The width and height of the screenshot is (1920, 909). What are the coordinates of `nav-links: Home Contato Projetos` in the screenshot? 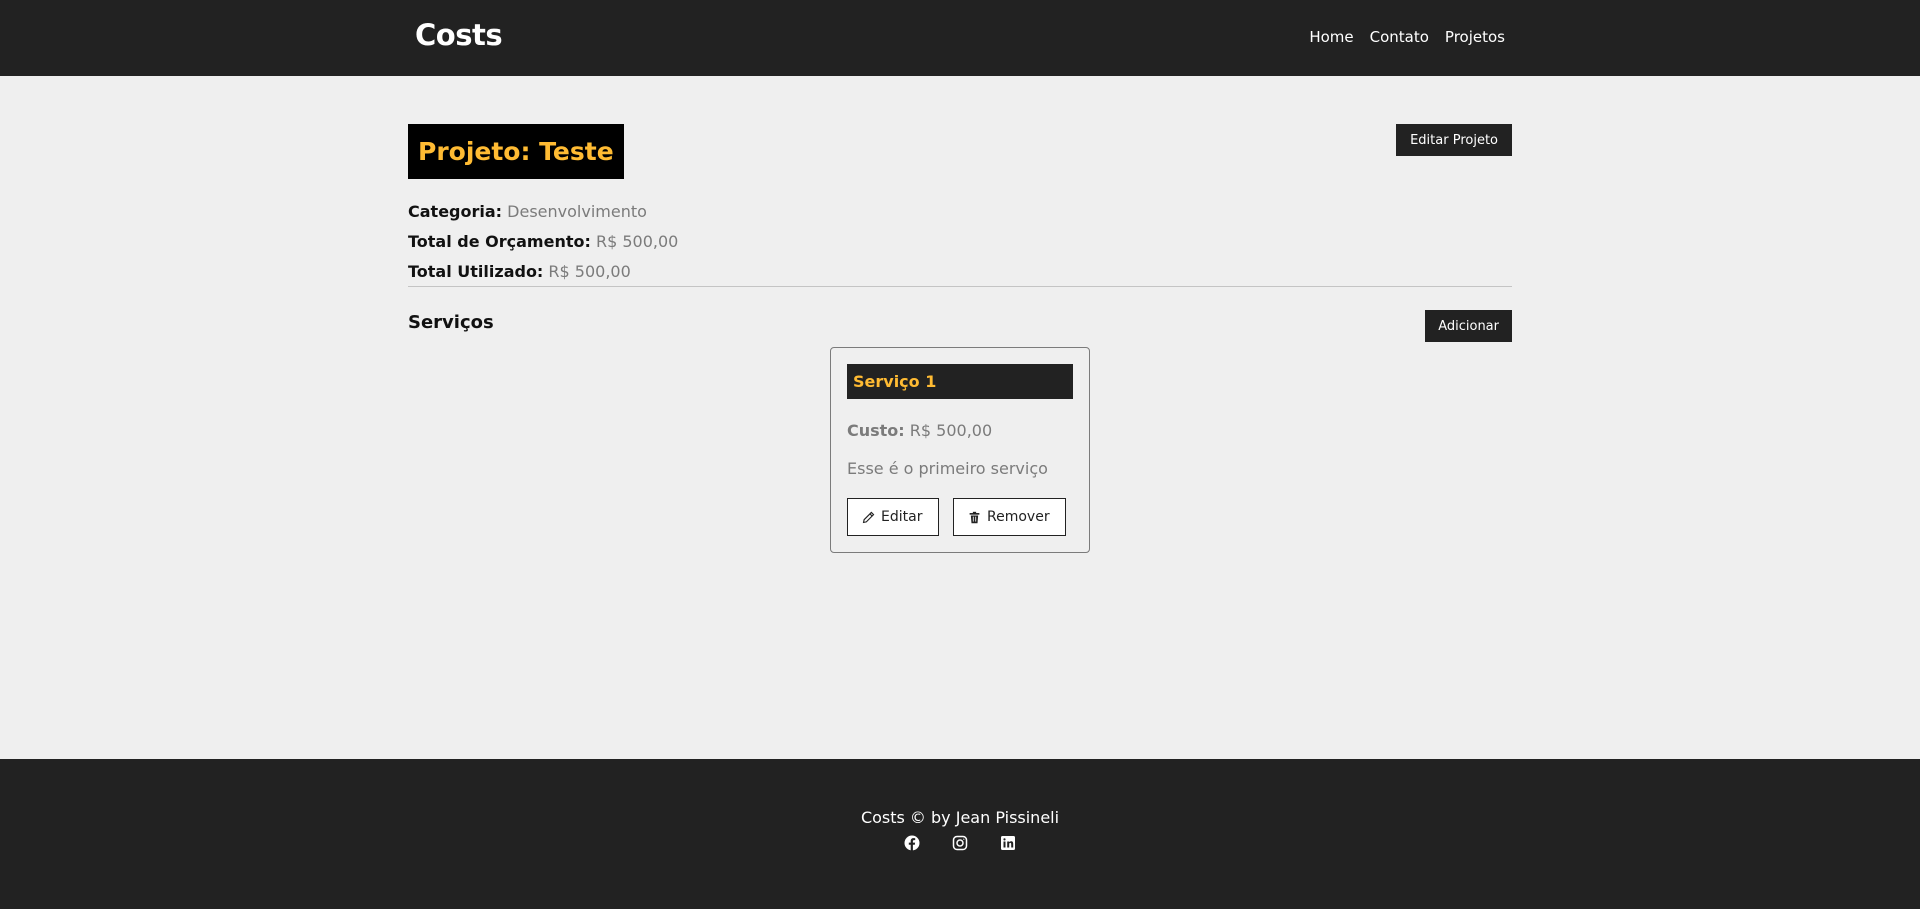 It's located at (1407, 37).